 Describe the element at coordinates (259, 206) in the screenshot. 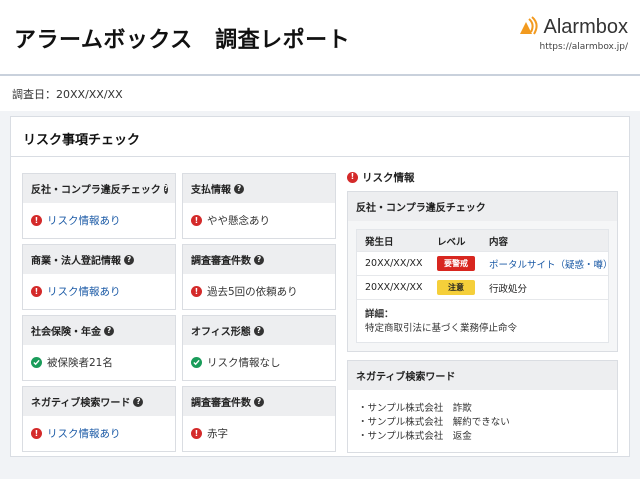

I see `check-item-payment: 支払情報? ! やや懸念あり` at that location.